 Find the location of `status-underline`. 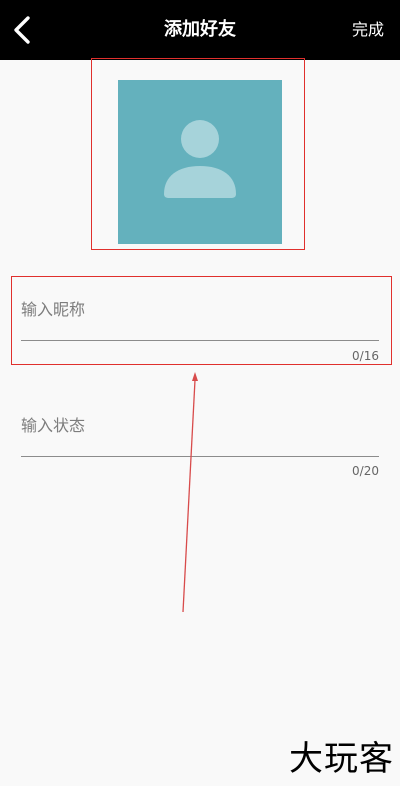

status-underline is located at coordinates (200, 456).